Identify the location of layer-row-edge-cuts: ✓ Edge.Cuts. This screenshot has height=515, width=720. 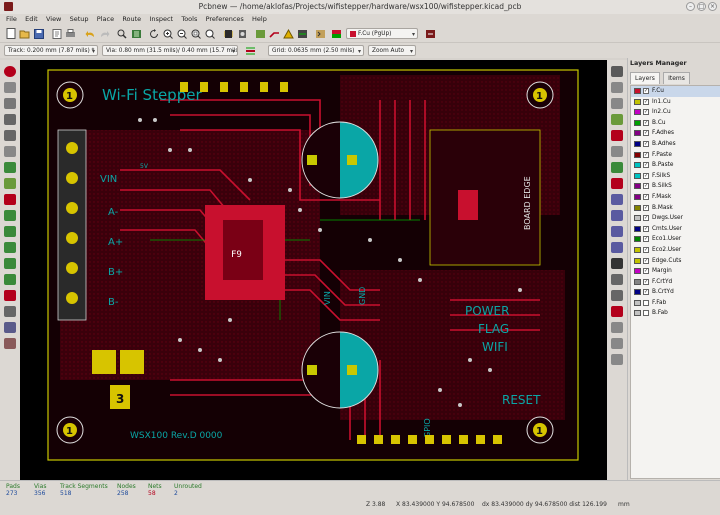
(675, 261).